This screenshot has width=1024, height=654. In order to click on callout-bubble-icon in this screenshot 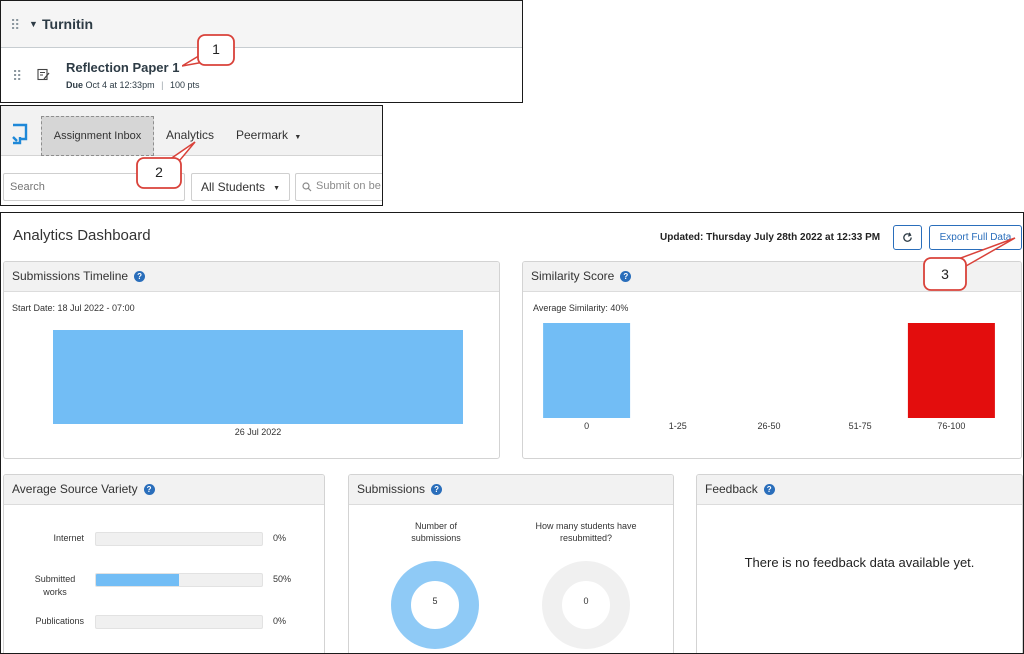, I will do `click(969, 264)`.